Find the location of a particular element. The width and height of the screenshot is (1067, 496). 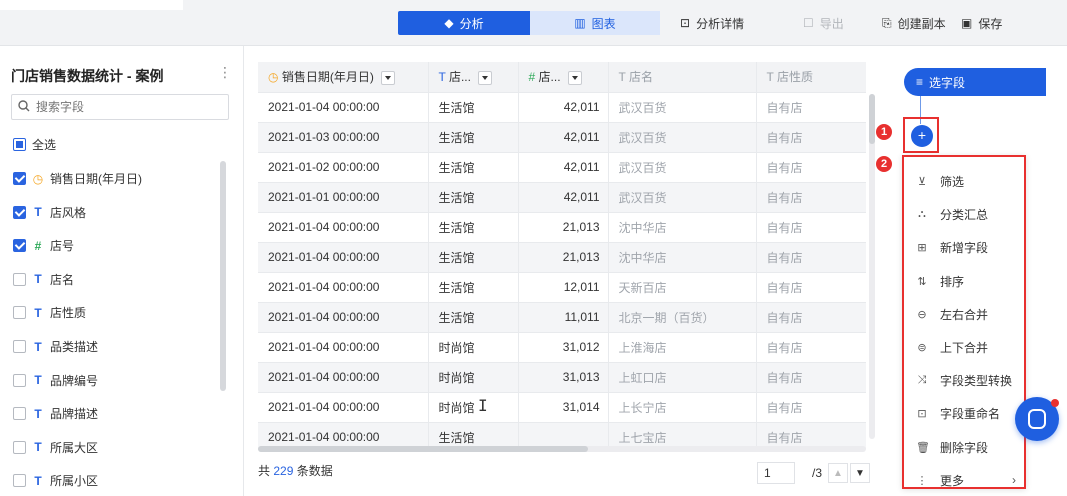

analyze-tab: ◆ 分析 is located at coordinates (464, 23).